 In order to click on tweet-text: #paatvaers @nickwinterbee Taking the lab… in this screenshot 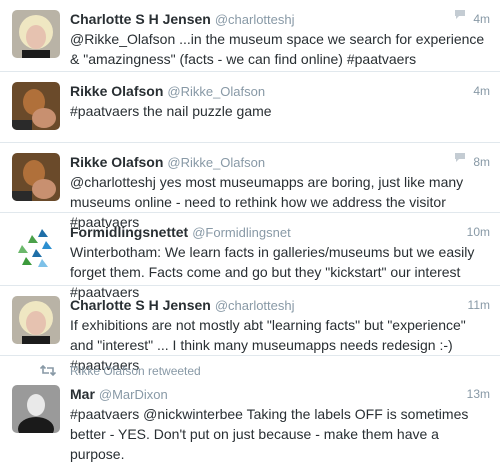, I will do `click(269, 434)`.